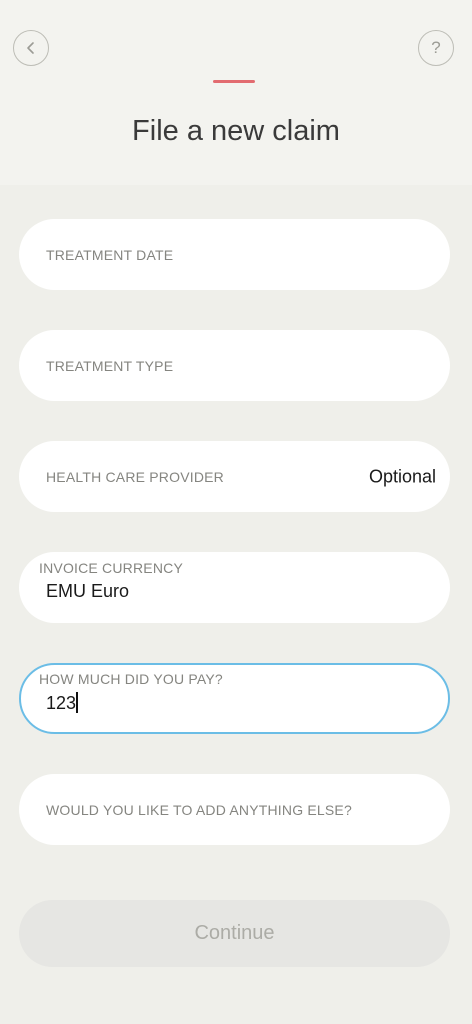  I want to click on treatment-type-label: TREATMENT TYPE, so click(110, 365).